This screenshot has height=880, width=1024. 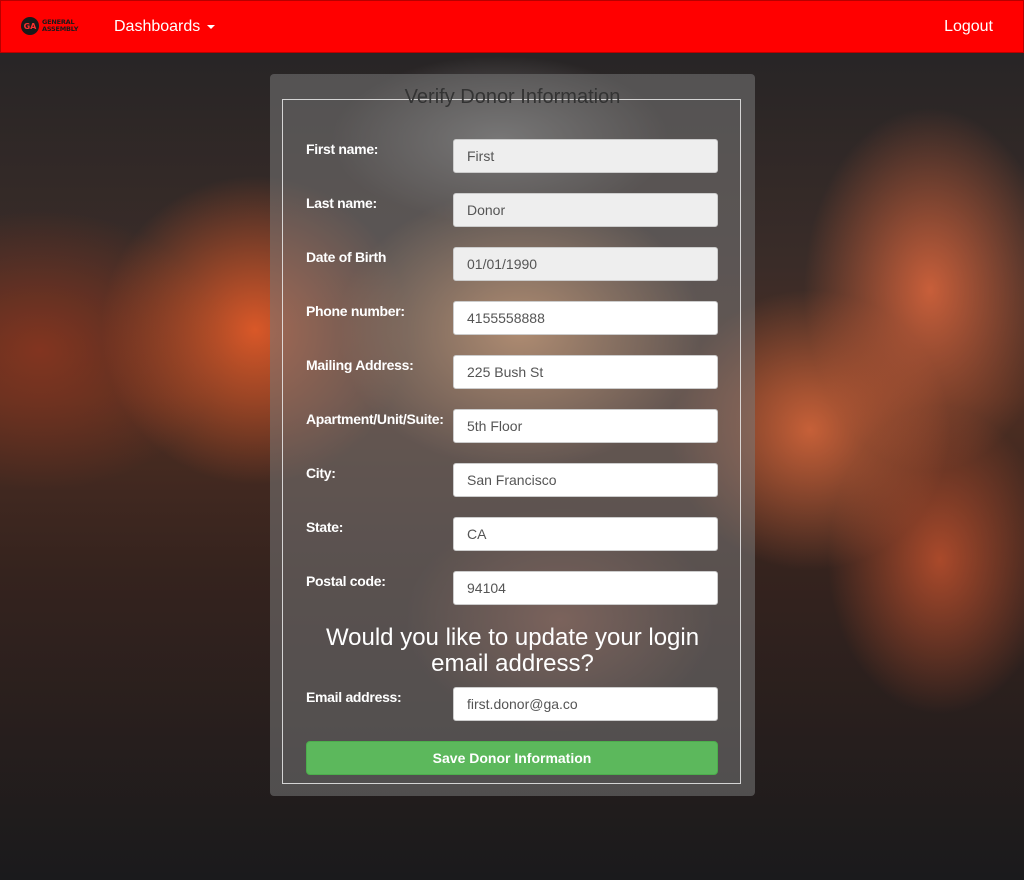 I want to click on dashboards-dropdown: Dashboards, so click(x=165, y=27).